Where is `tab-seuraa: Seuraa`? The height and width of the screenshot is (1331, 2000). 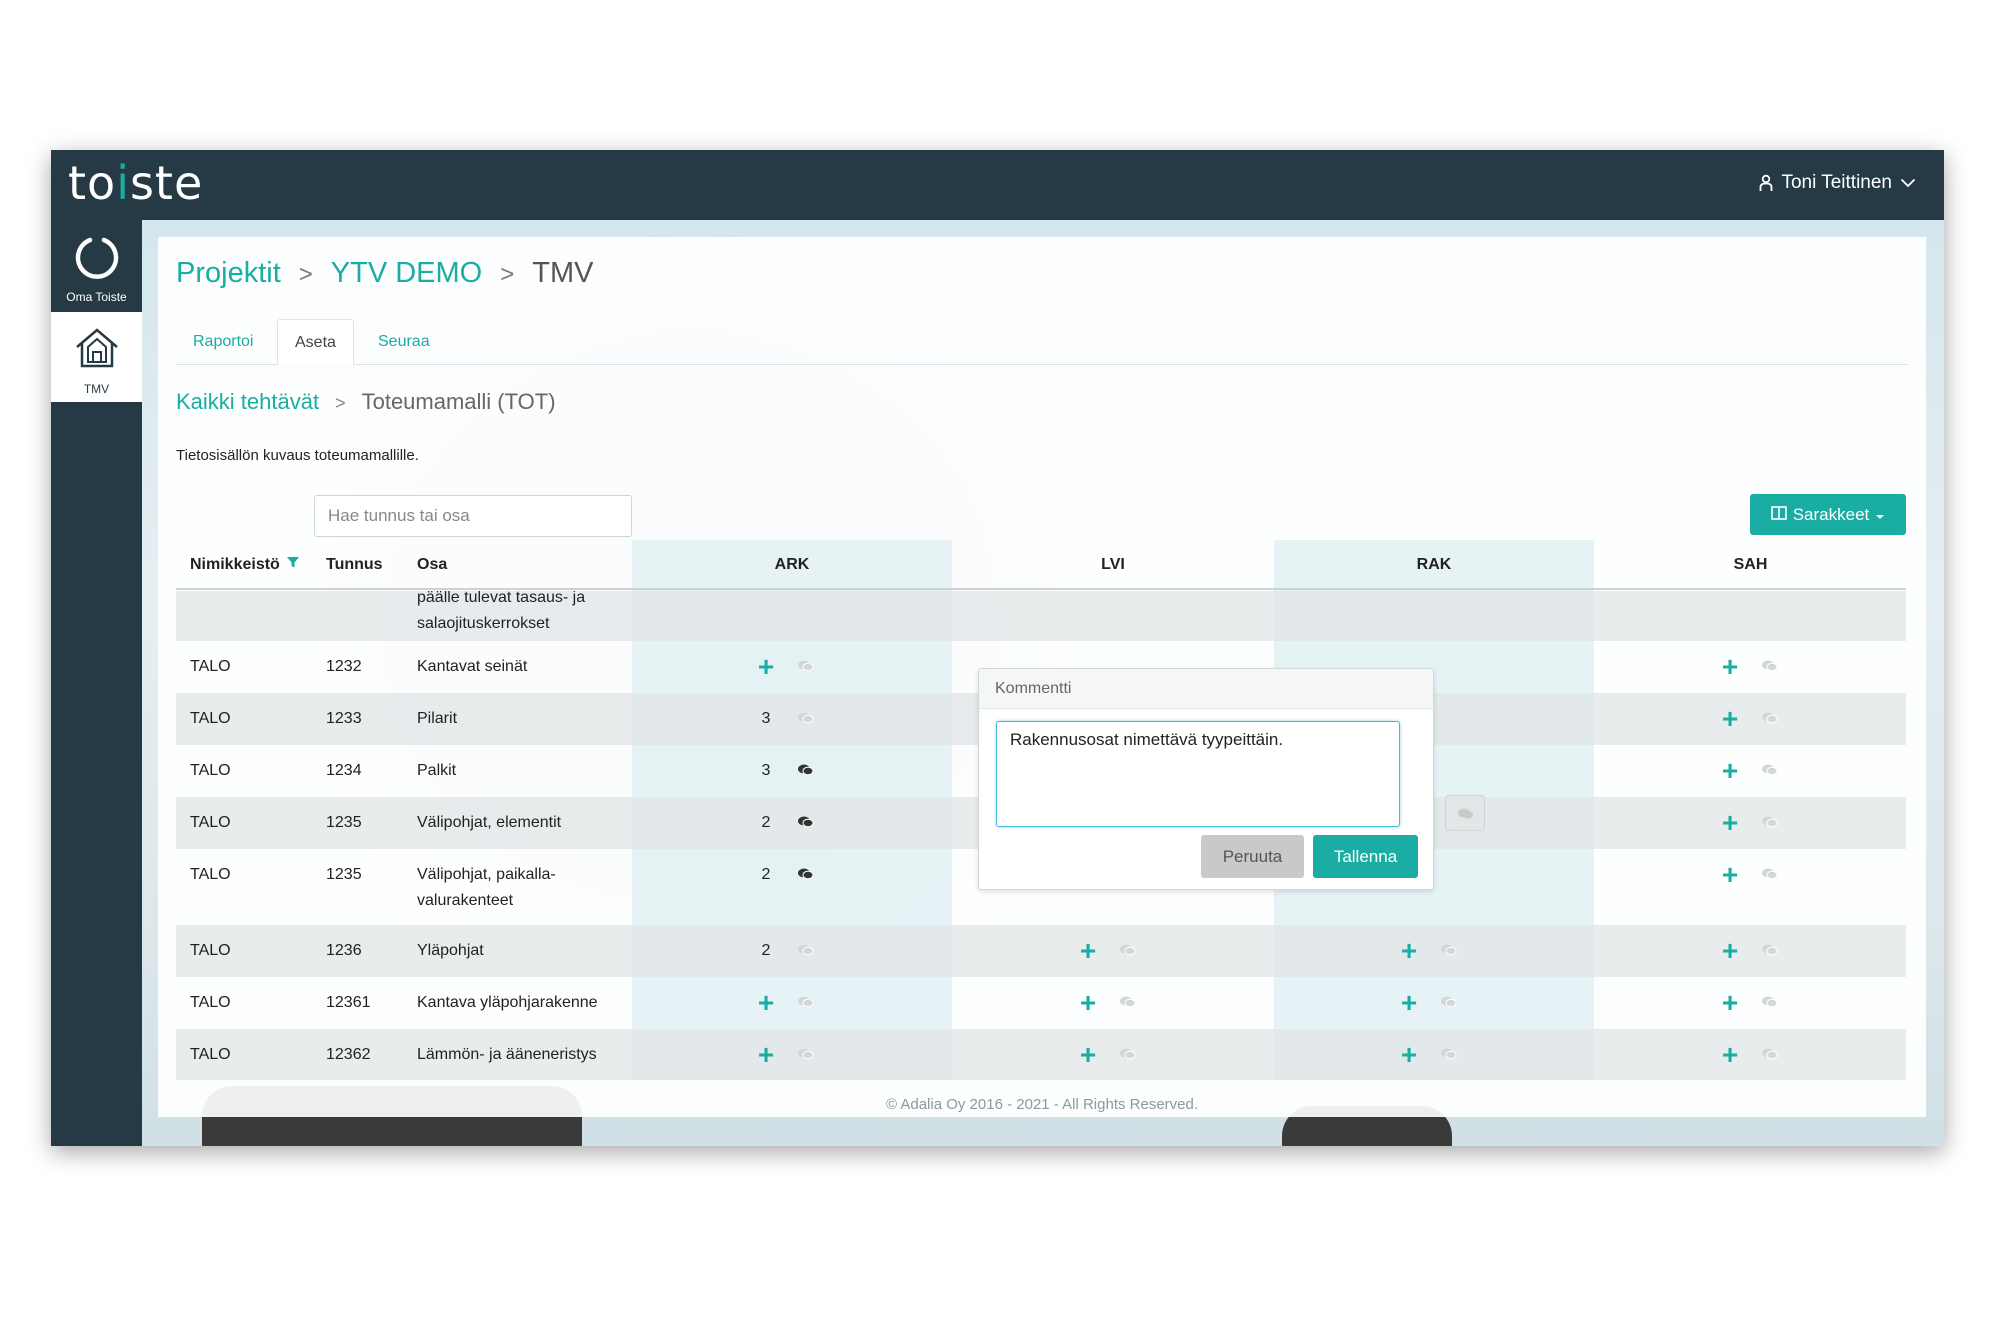 tab-seuraa: Seuraa is located at coordinates (404, 342).